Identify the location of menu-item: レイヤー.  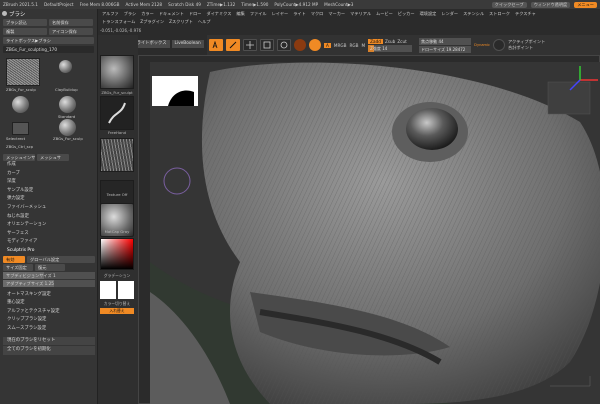
(280, 14).